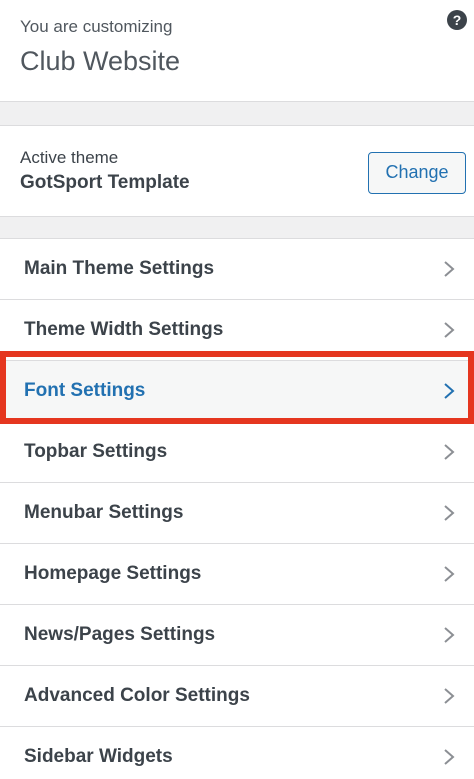 The image size is (474, 779). What do you see at coordinates (85, 390) in the screenshot?
I see `section-label: Font Settings` at bounding box center [85, 390].